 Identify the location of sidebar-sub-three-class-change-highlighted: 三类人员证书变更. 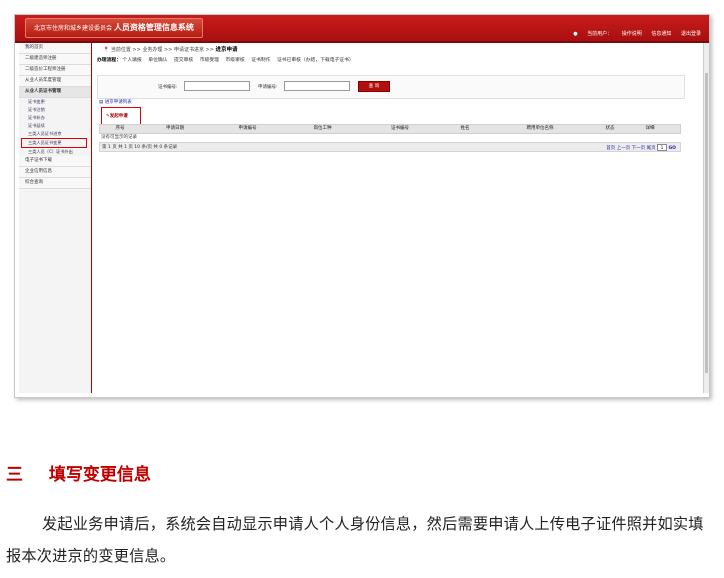
(54, 143).